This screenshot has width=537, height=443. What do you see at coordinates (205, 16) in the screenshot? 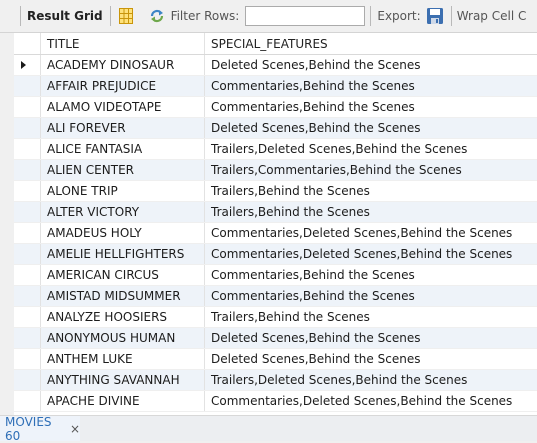
I see `filter-rows-label: Filter Rows:` at bounding box center [205, 16].